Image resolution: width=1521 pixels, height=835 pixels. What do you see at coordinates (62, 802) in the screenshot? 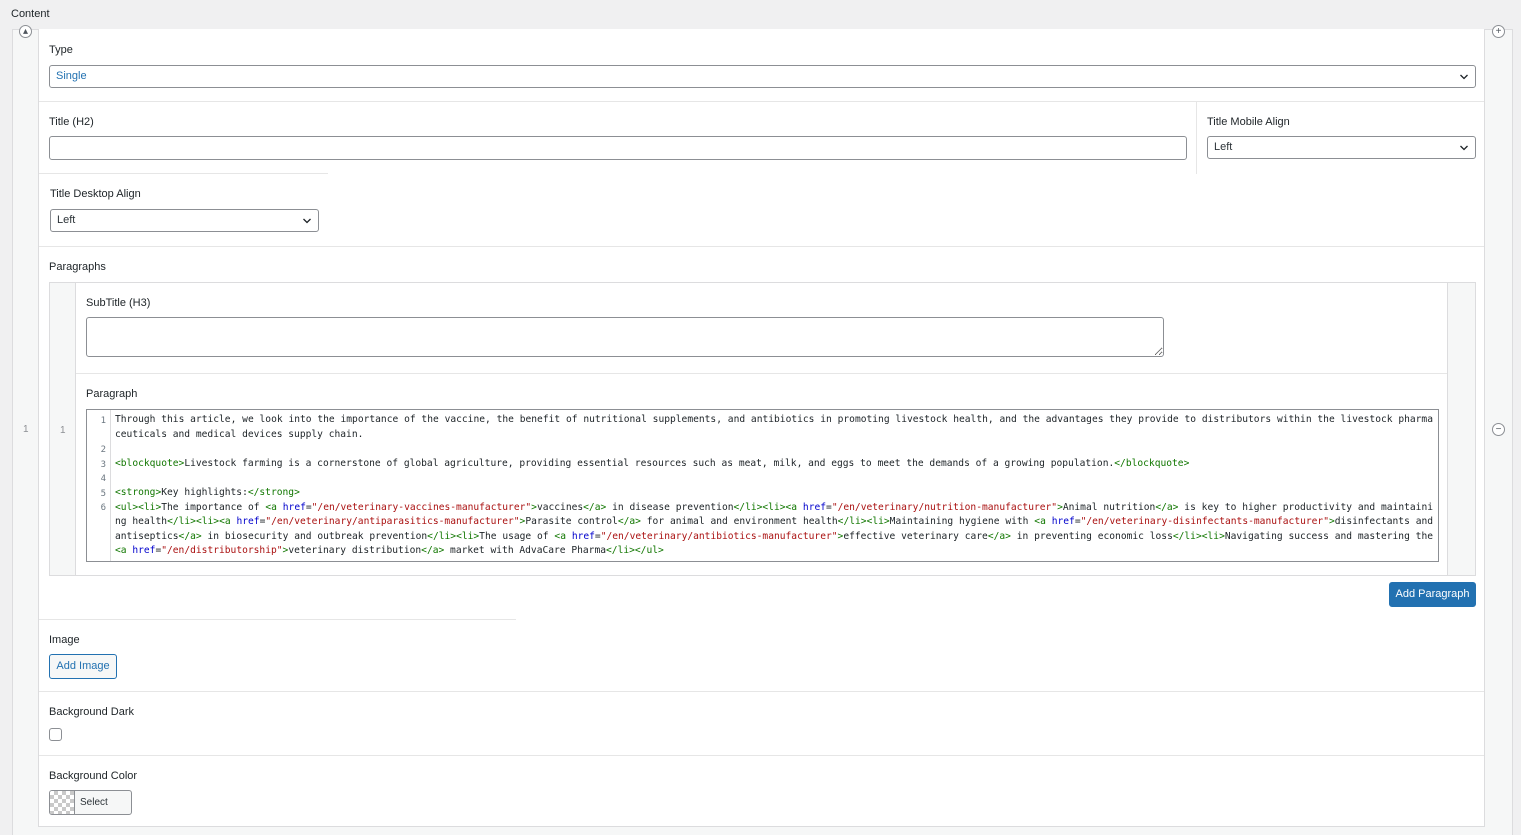
I see `color-swatch` at bounding box center [62, 802].